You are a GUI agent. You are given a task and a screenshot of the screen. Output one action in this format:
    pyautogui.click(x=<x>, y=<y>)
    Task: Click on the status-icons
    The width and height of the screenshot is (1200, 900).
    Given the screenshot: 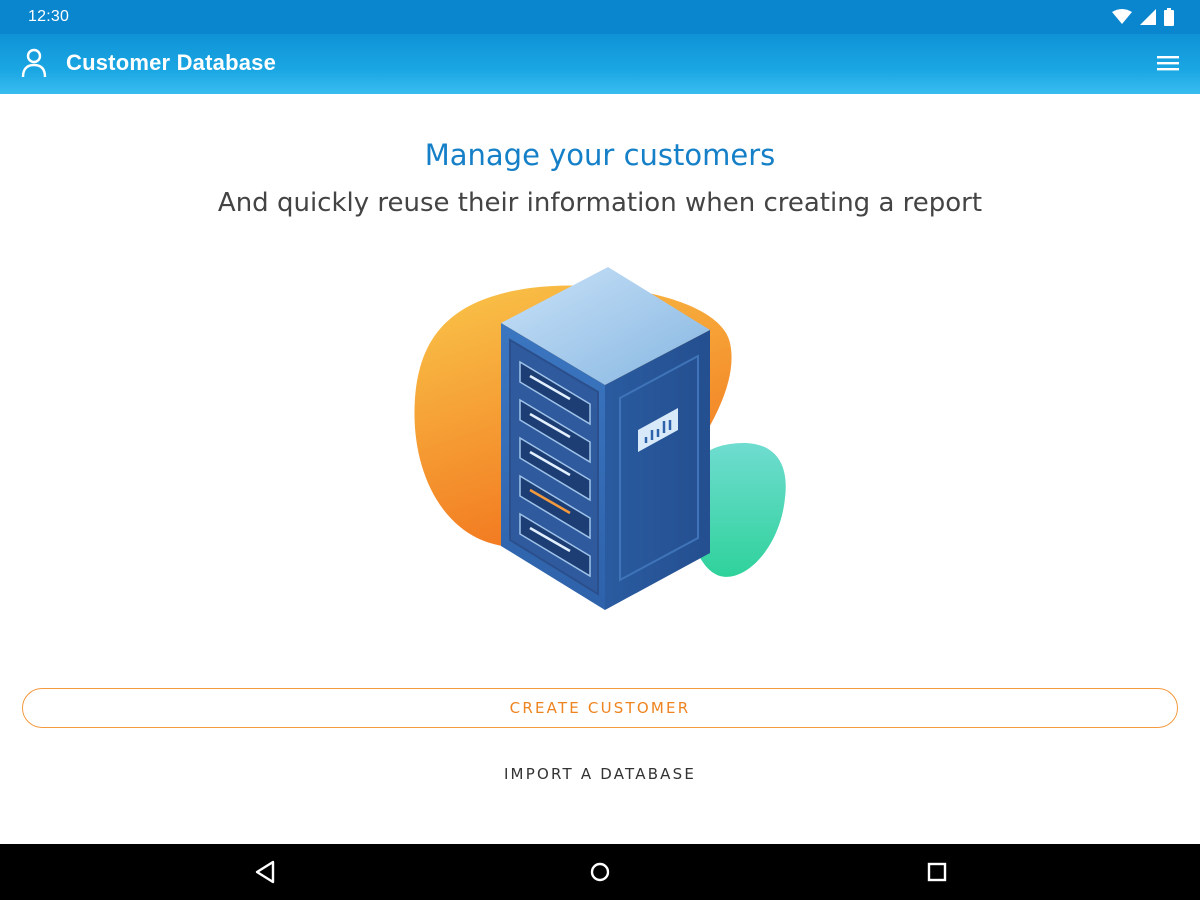 What is the action you would take?
    pyautogui.click(x=1143, y=17)
    